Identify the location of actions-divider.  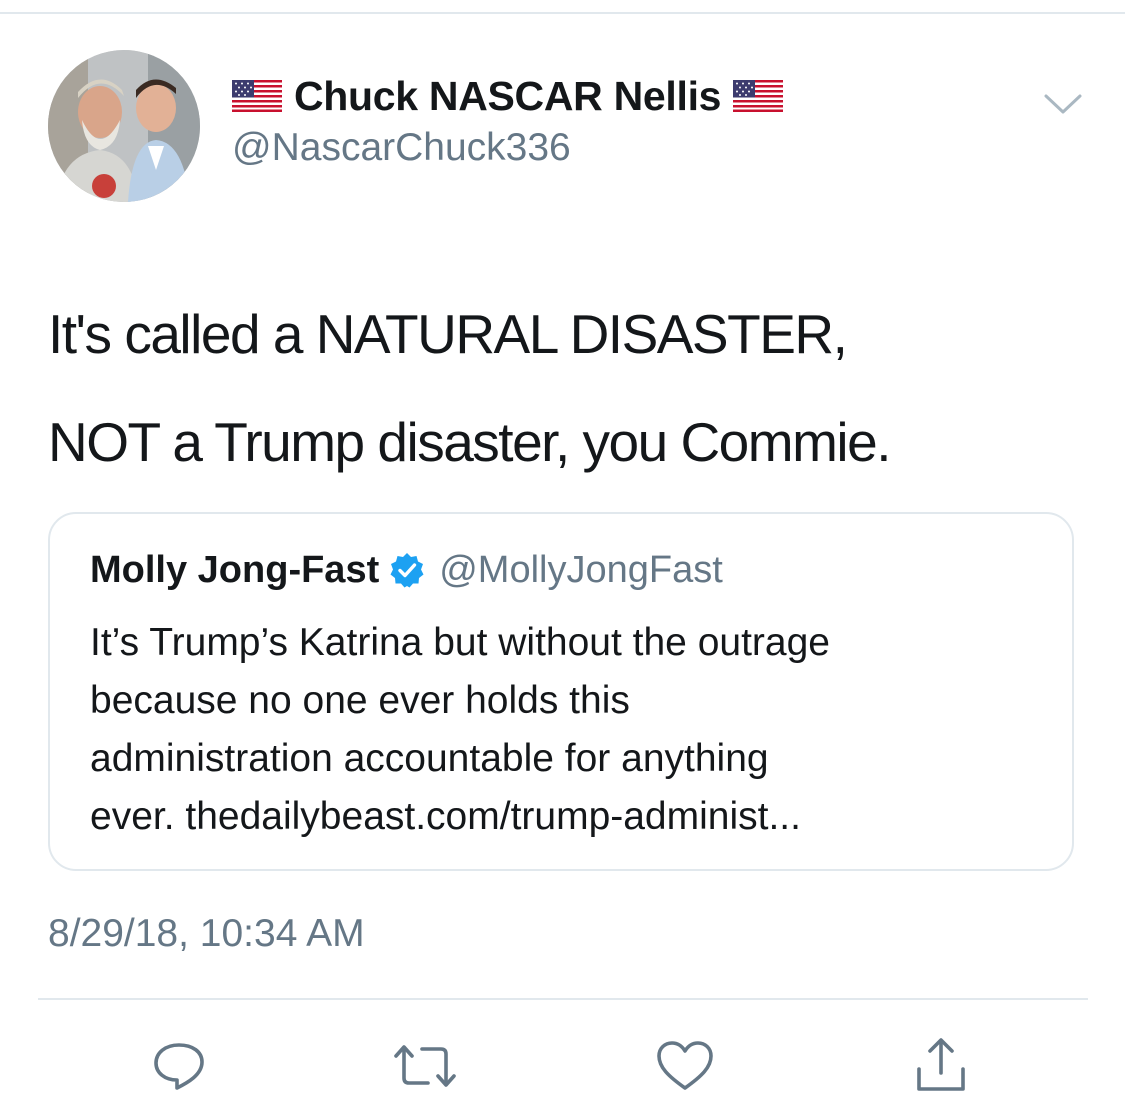
(563, 999).